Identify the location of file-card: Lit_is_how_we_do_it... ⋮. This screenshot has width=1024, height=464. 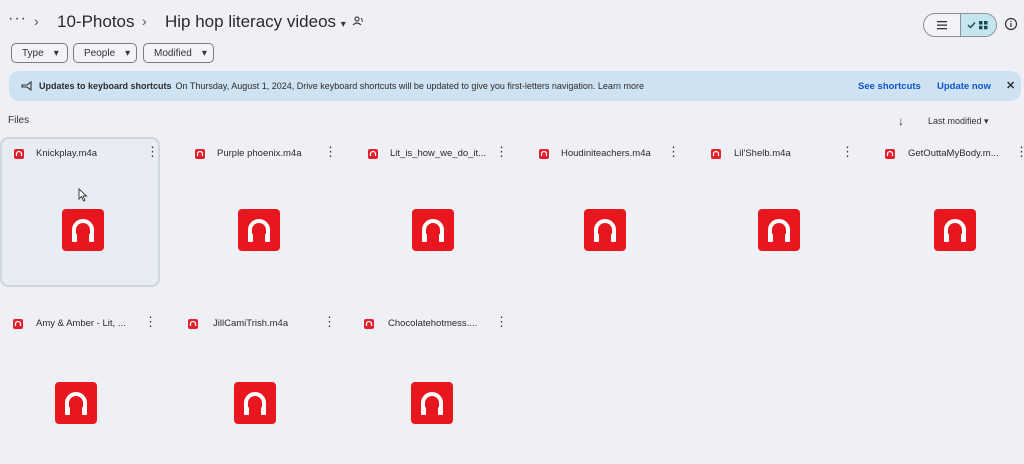
(428, 214).